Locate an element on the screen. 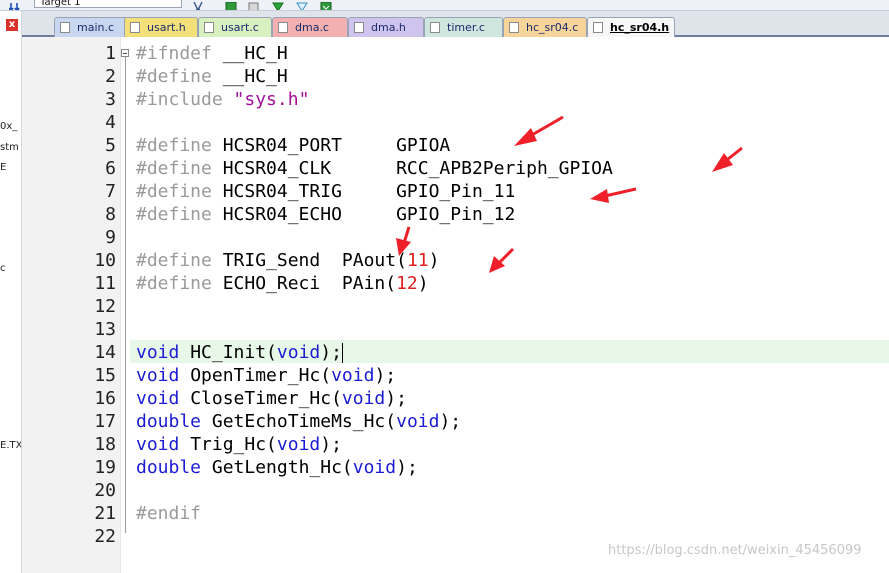 The height and width of the screenshot is (573, 889). tab-dma-c: dma.c is located at coordinates (310, 27).